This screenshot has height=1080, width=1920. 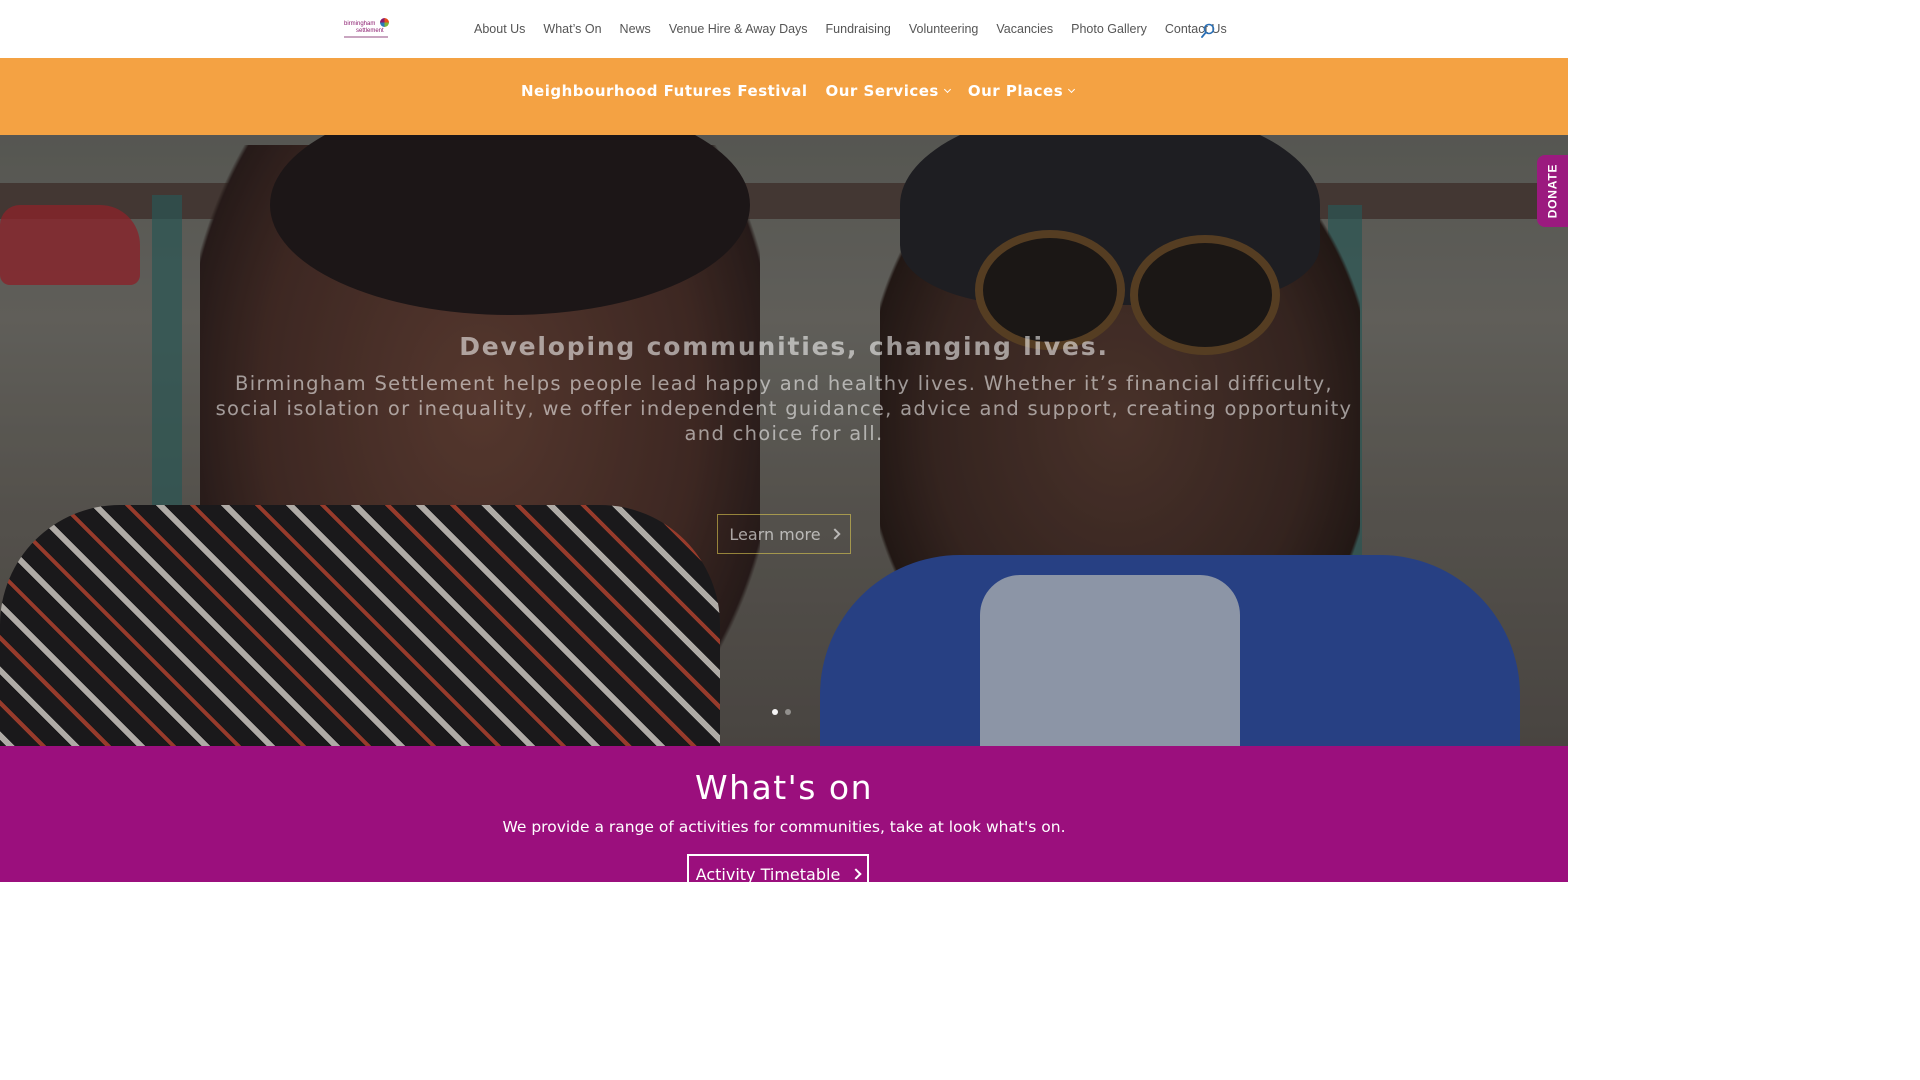 What do you see at coordinates (784, 346) in the screenshot?
I see `hero-title: Developing communities, changing lives.` at bounding box center [784, 346].